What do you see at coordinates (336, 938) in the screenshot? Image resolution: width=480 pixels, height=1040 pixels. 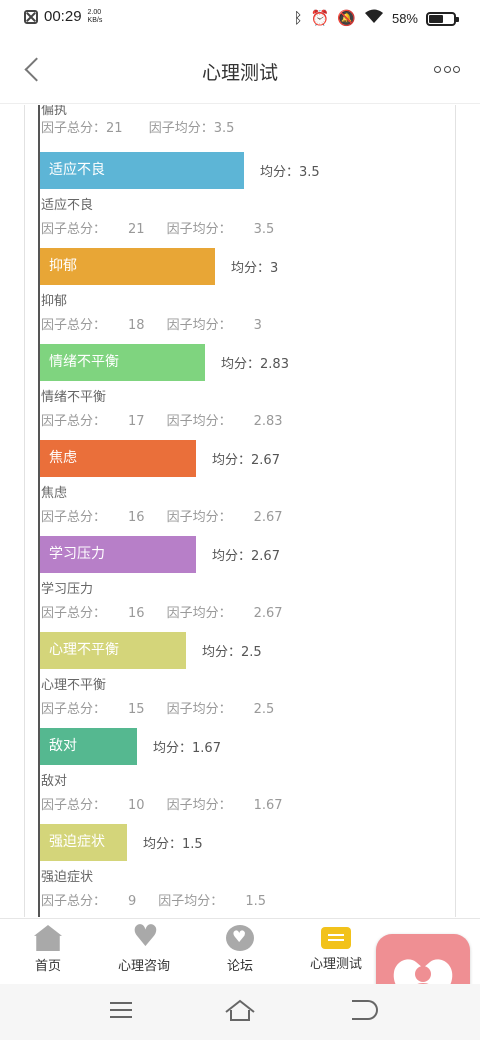 I see `test-icon` at bounding box center [336, 938].